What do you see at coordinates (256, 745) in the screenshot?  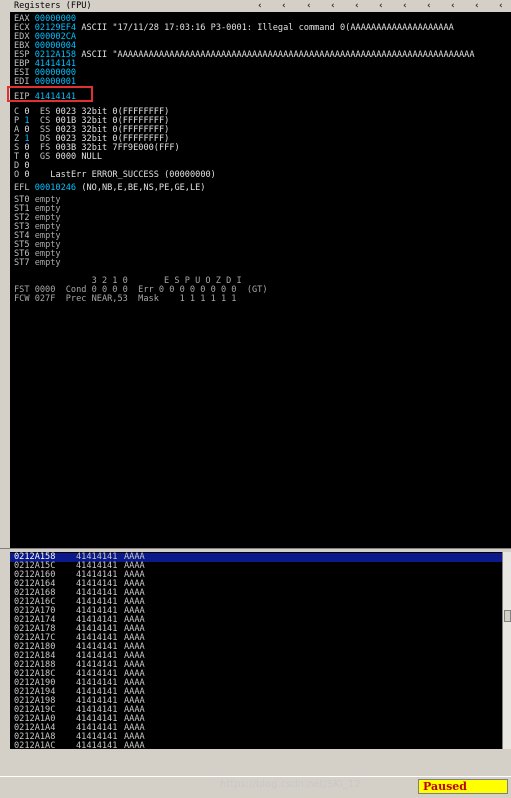 I see `stack-row: 0212A1AC 41414141 AAAA` at bounding box center [256, 745].